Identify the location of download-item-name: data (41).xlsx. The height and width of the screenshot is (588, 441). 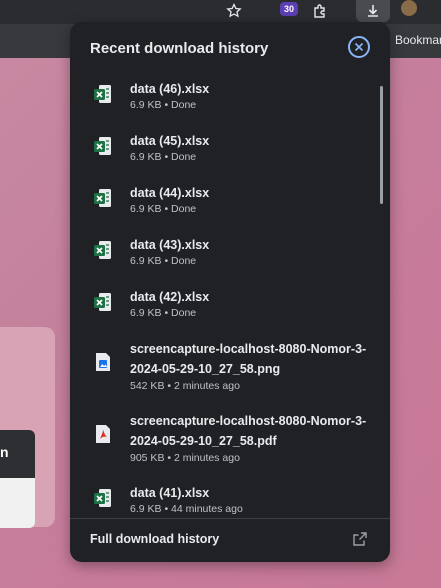
(170, 493).